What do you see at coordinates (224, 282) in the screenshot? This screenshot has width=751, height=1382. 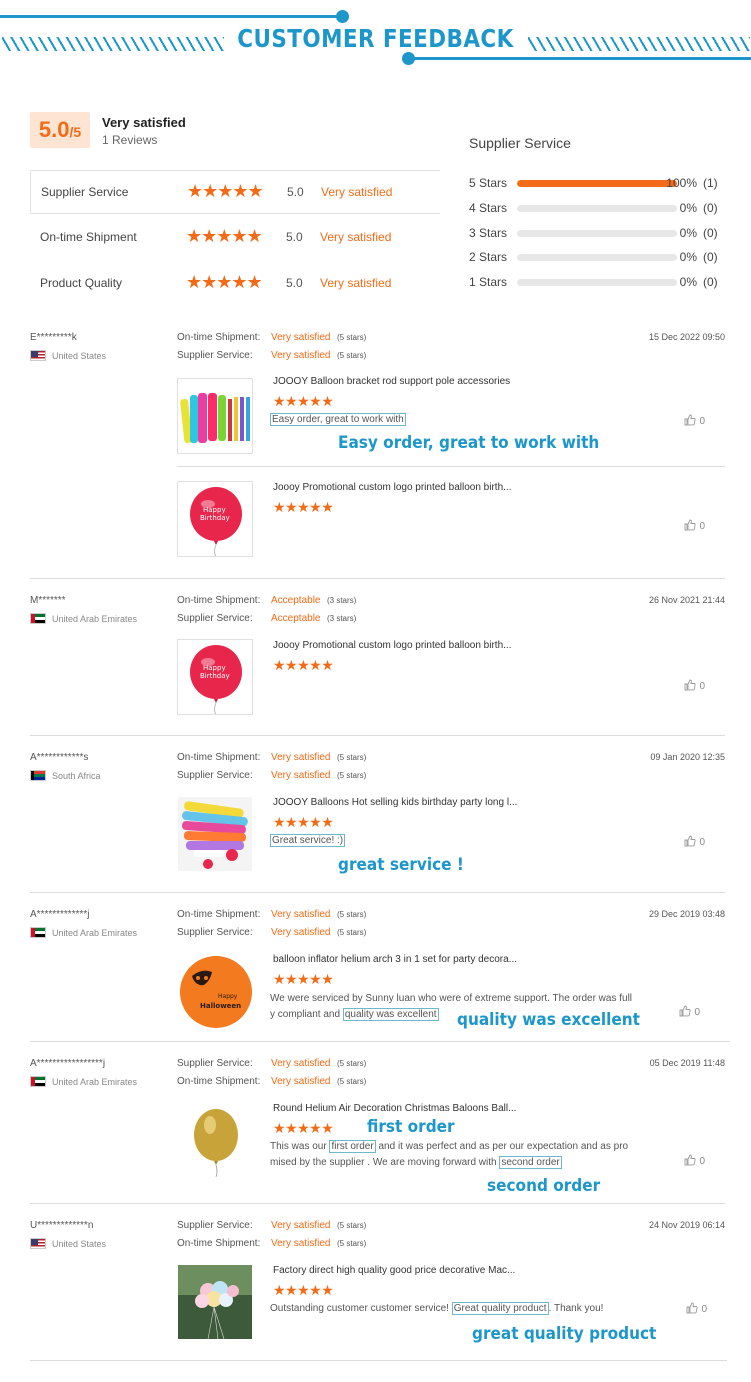 I see `rating-stars: ★★★★★` at bounding box center [224, 282].